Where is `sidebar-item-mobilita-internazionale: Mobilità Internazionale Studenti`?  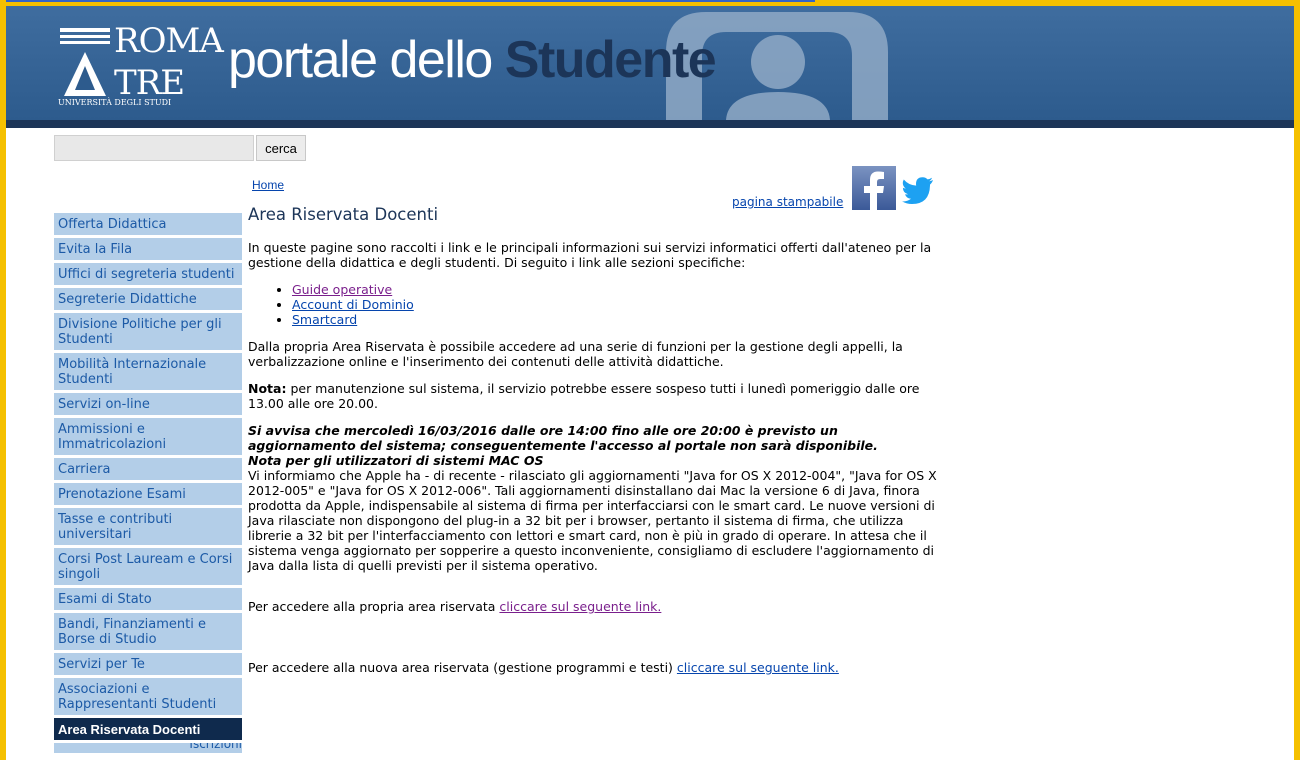
sidebar-item-mobilita-internazionale: Mobilità Internazionale Studenti is located at coordinates (148, 371).